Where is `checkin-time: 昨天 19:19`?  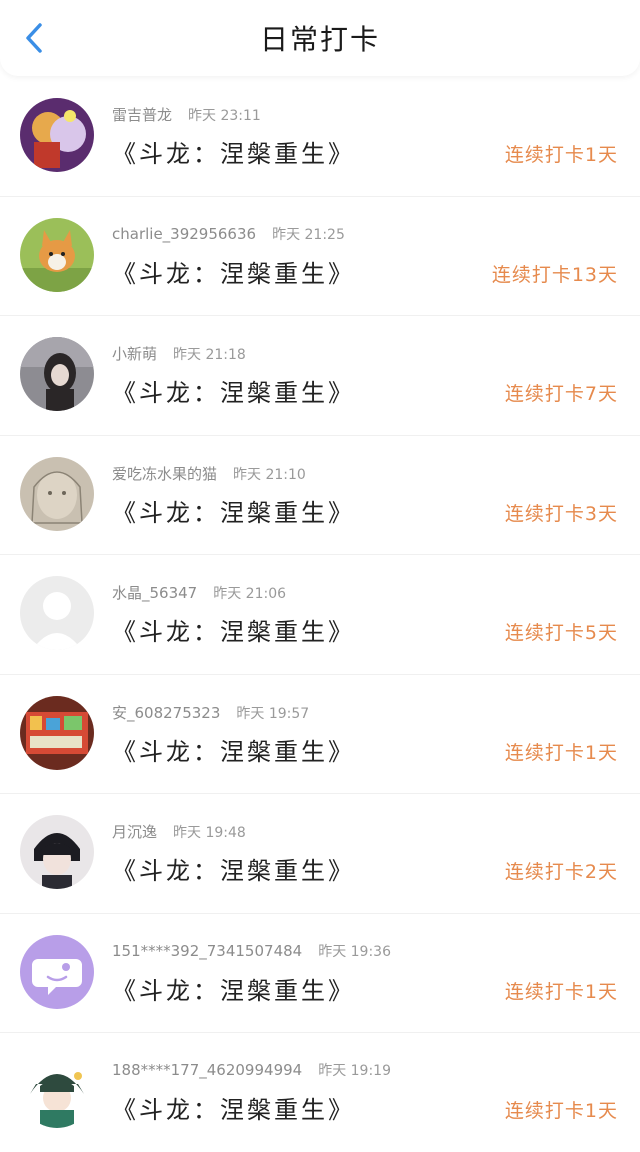 checkin-time: 昨天 19:19 is located at coordinates (354, 1071).